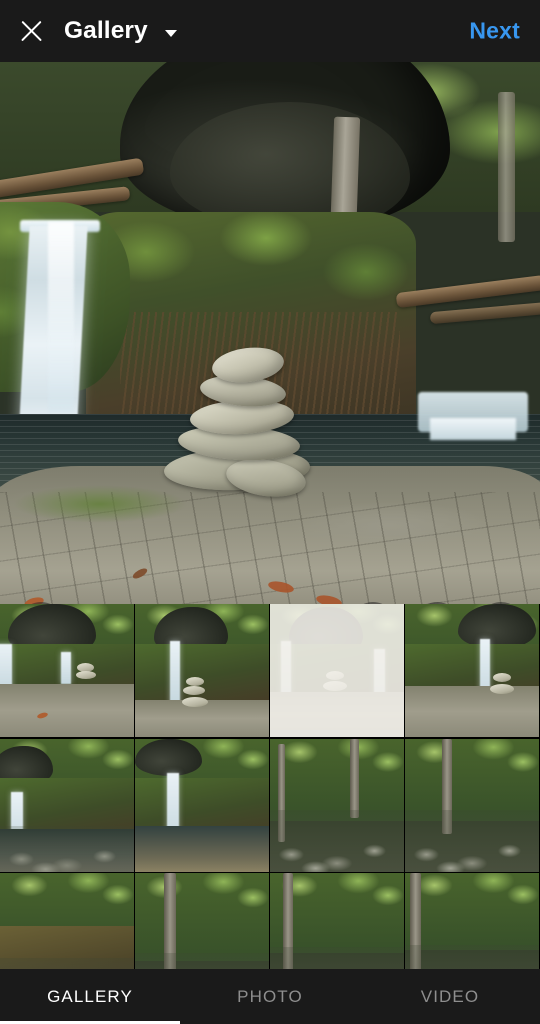 This screenshot has height=1024, width=540. What do you see at coordinates (270, 31) in the screenshot?
I see `top-header-bar: Gallery Next` at bounding box center [270, 31].